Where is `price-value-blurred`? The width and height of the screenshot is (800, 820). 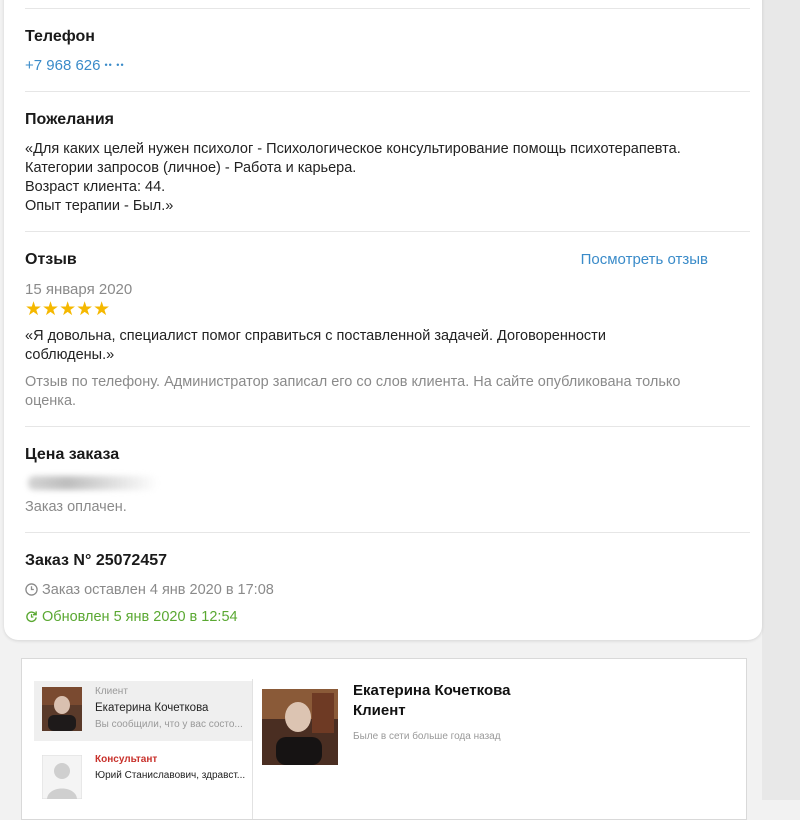 price-value-blurred is located at coordinates (93, 483).